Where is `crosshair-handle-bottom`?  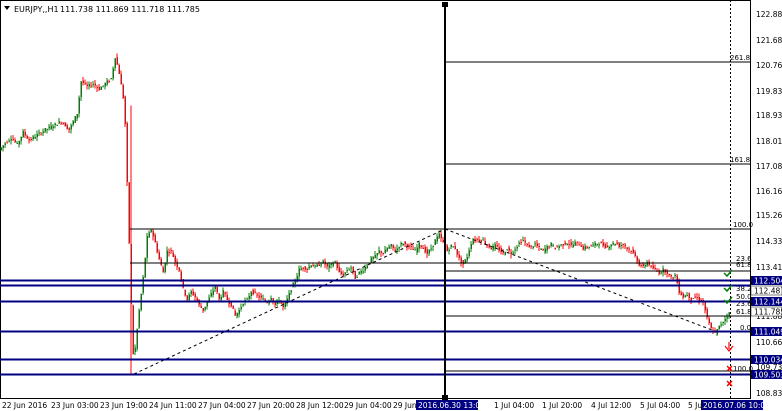
crosshair-handle-bottom is located at coordinates (445, 397).